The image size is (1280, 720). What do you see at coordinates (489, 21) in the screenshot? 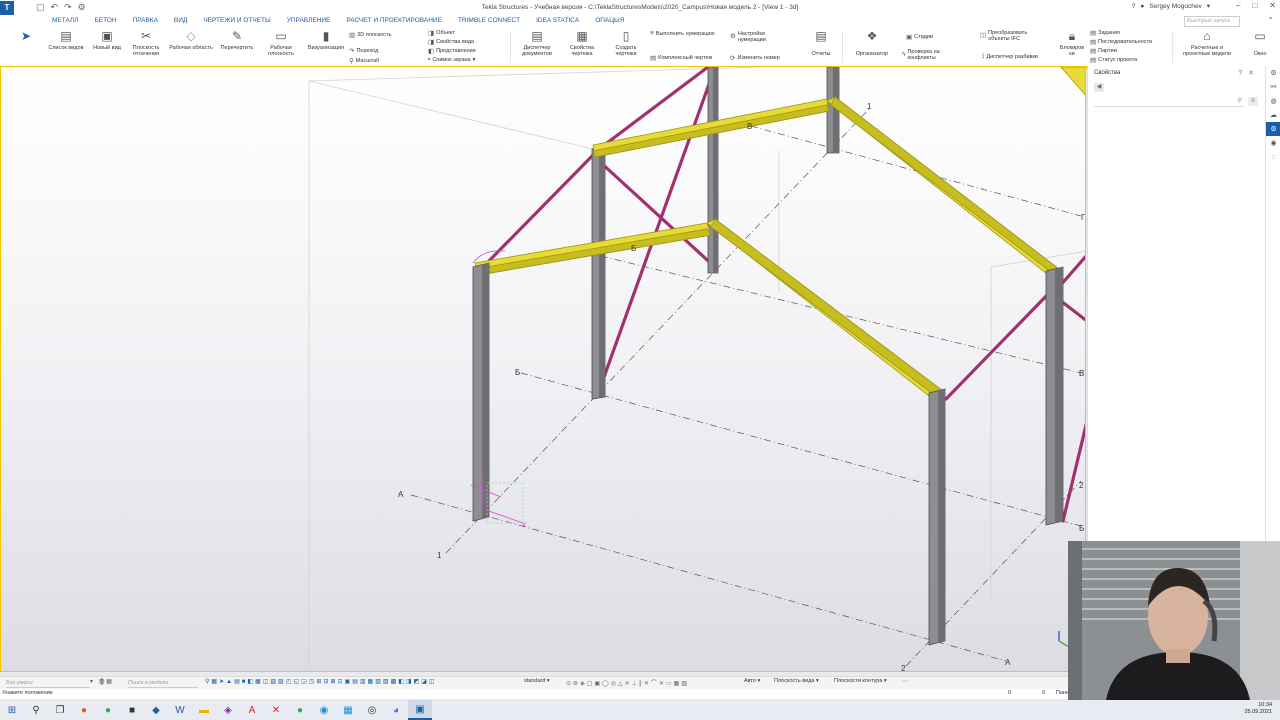
I see `tab-7: TRIMBLE CONNECT` at bounding box center [489, 21].